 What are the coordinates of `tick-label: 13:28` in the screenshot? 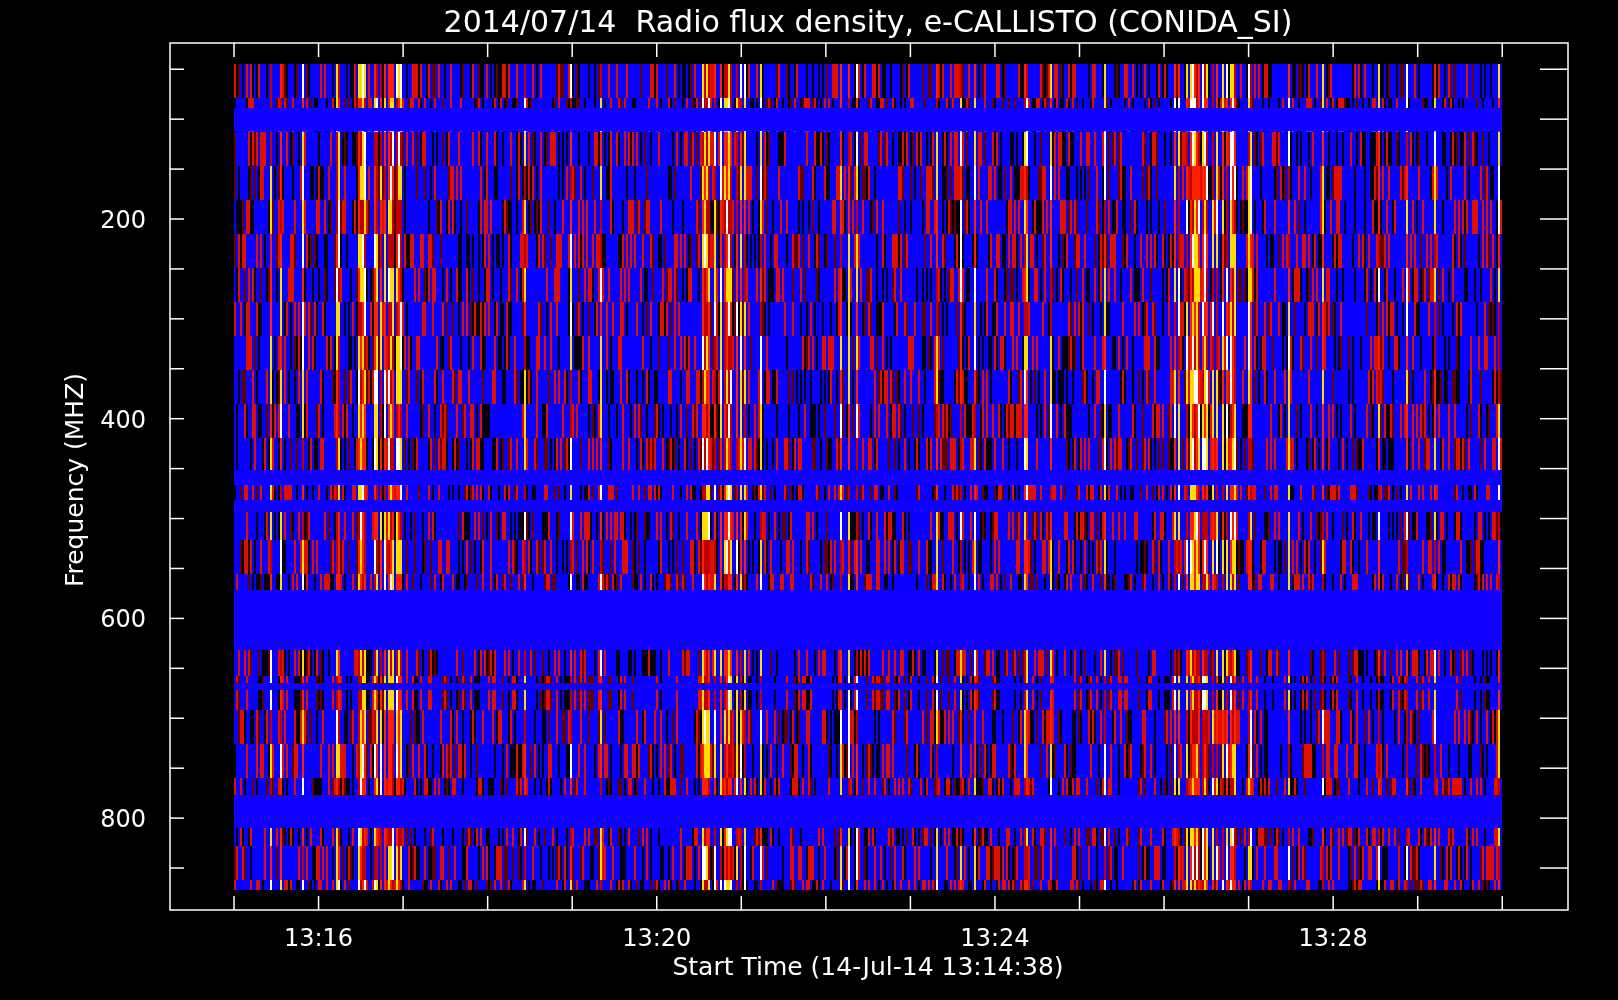 It's located at (1333, 938).